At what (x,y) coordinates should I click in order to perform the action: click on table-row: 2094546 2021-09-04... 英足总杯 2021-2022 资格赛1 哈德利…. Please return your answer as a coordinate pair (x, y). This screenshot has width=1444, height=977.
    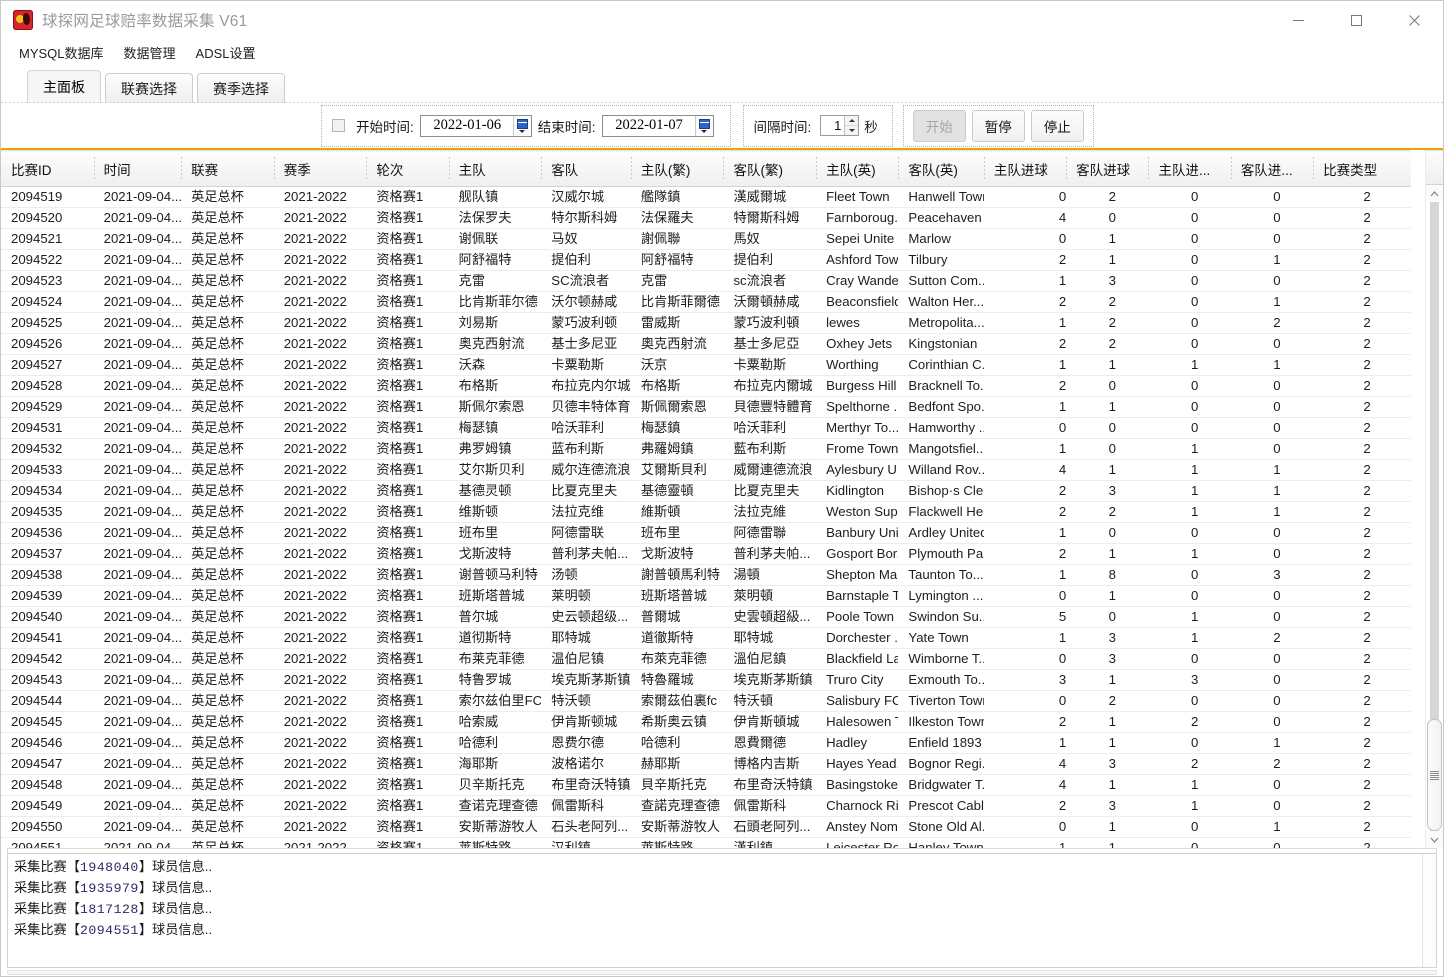
    Looking at the image, I should click on (706, 743).